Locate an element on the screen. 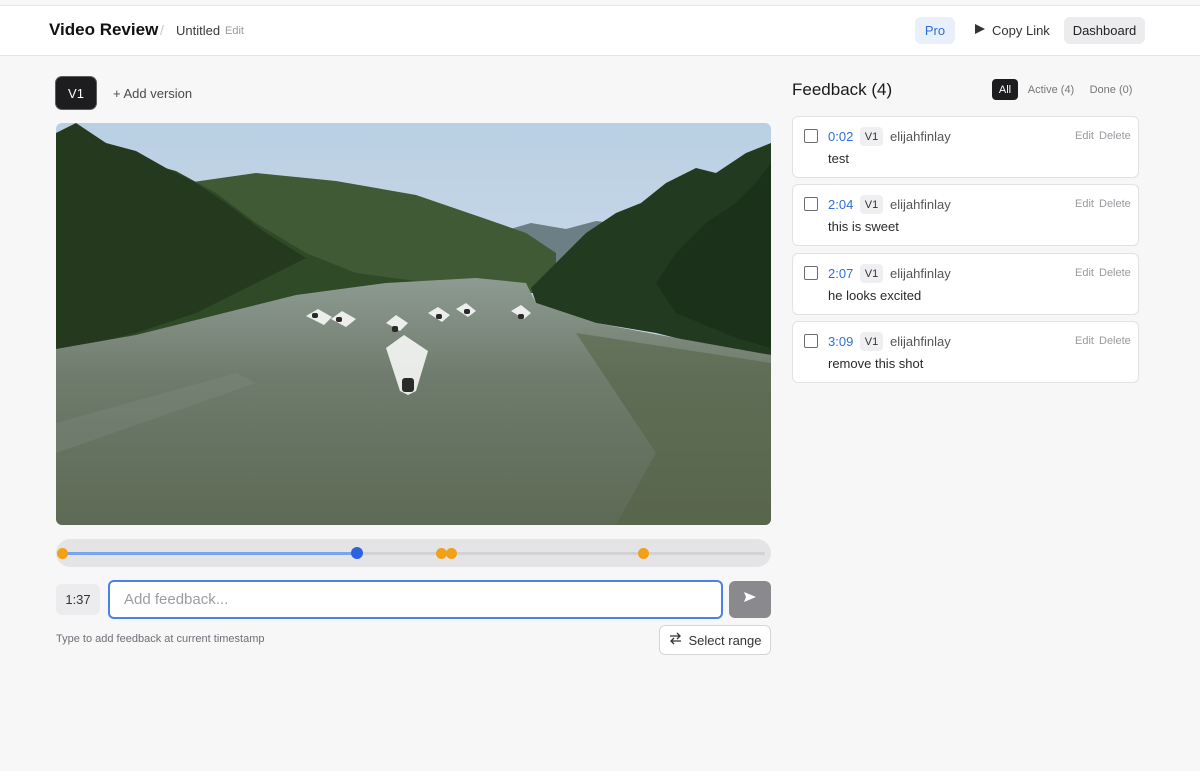 The width and height of the screenshot is (1200, 771). project-name: Untitled is located at coordinates (198, 30).